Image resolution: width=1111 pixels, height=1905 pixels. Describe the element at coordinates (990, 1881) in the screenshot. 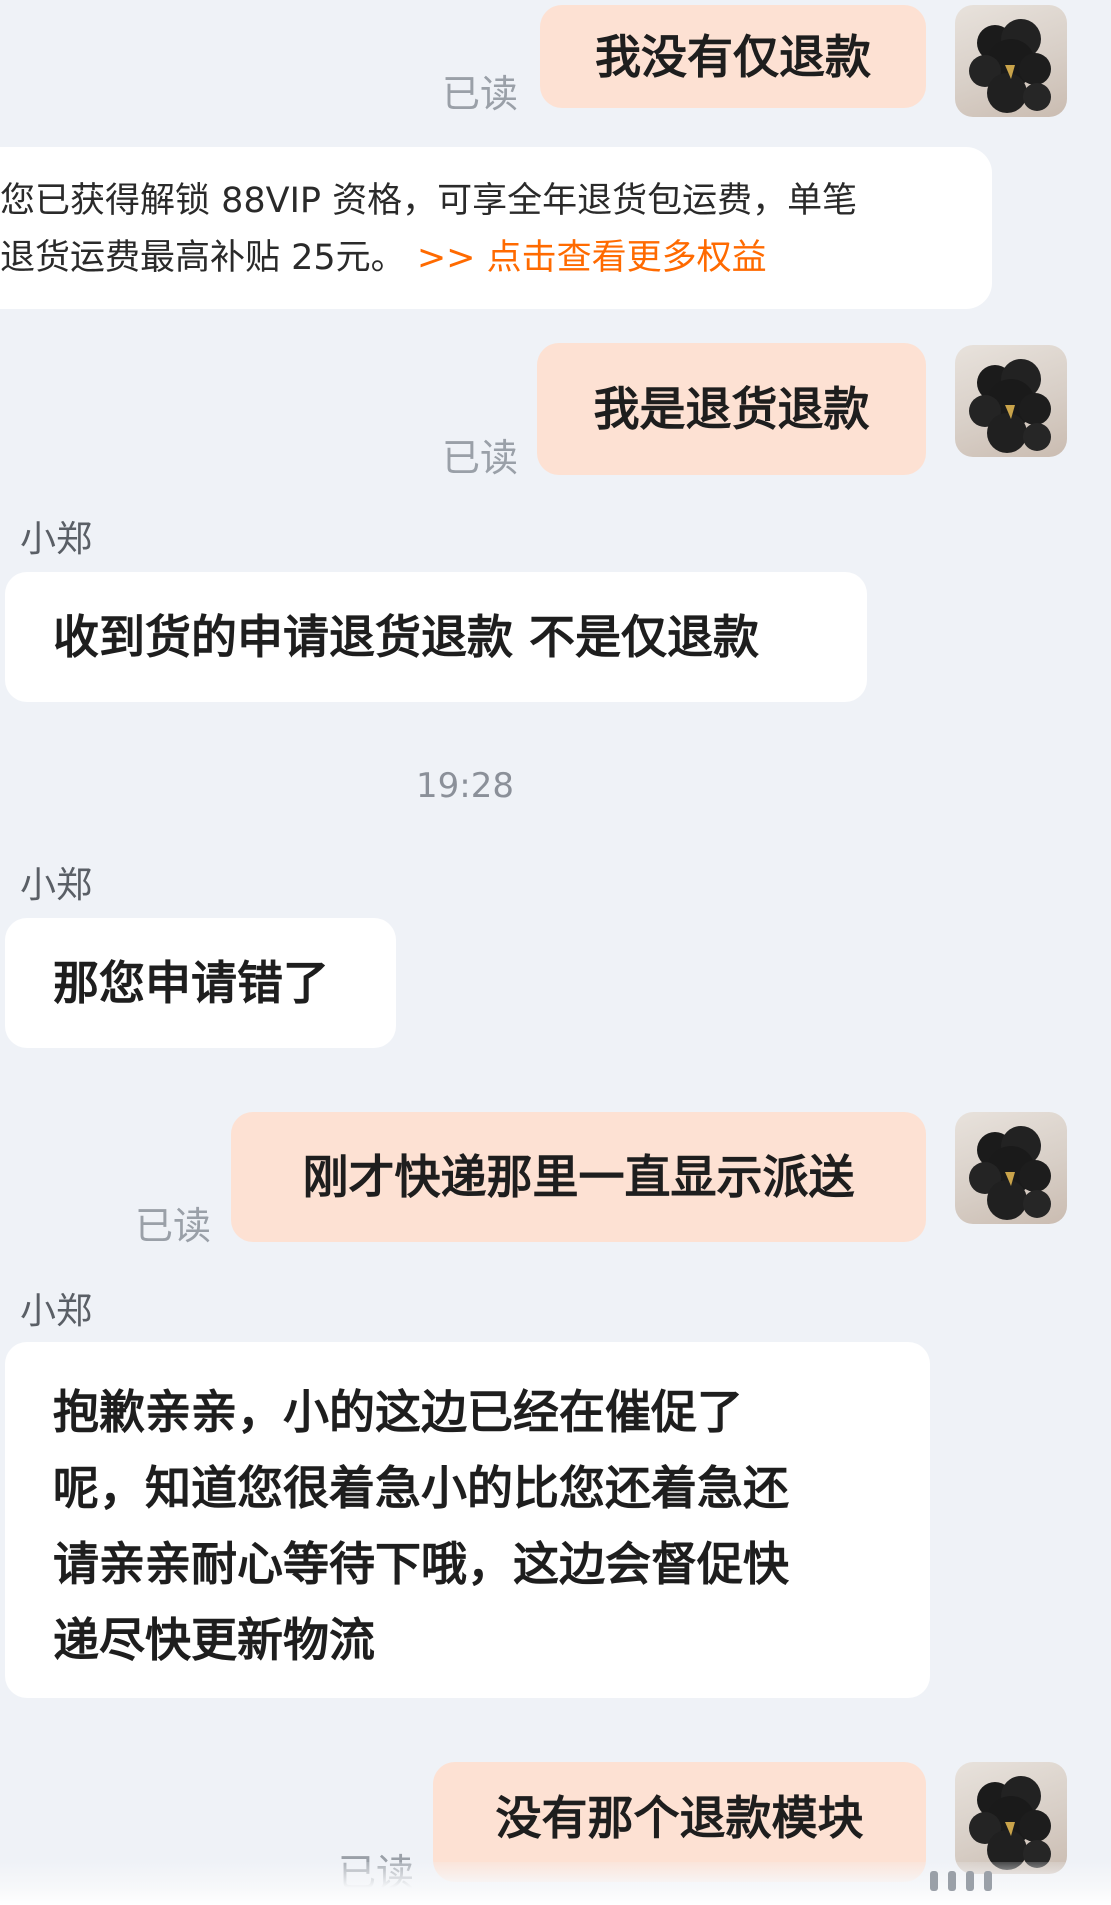

I see `scroll-indicator-icon` at that location.